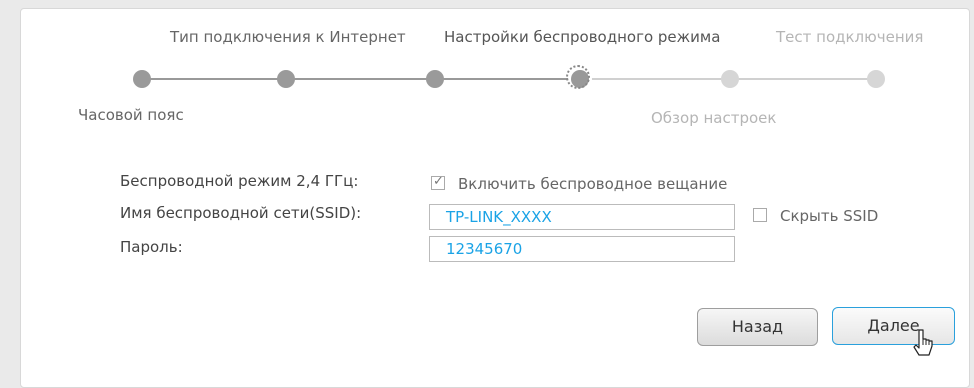 The width and height of the screenshot is (974, 388). What do you see at coordinates (829, 216) in the screenshot?
I see `hide-ssid-checkbox-label: Скрыть SSID` at bounding box center [829, 216].